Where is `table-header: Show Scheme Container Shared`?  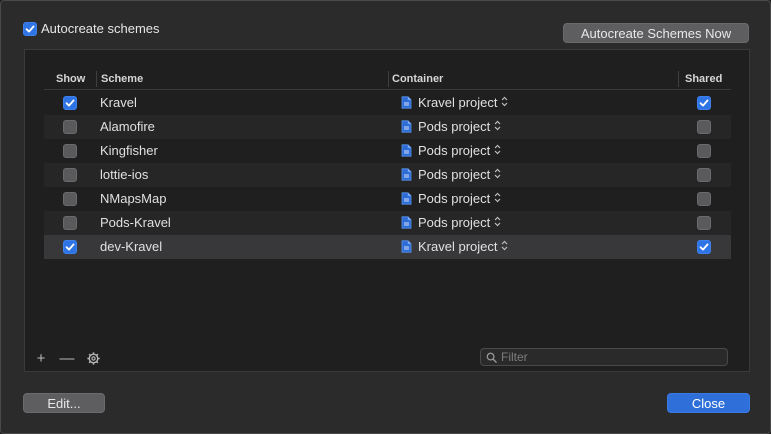
table-header: Show Scheme Container Shared is located at coordinates (387, 79).